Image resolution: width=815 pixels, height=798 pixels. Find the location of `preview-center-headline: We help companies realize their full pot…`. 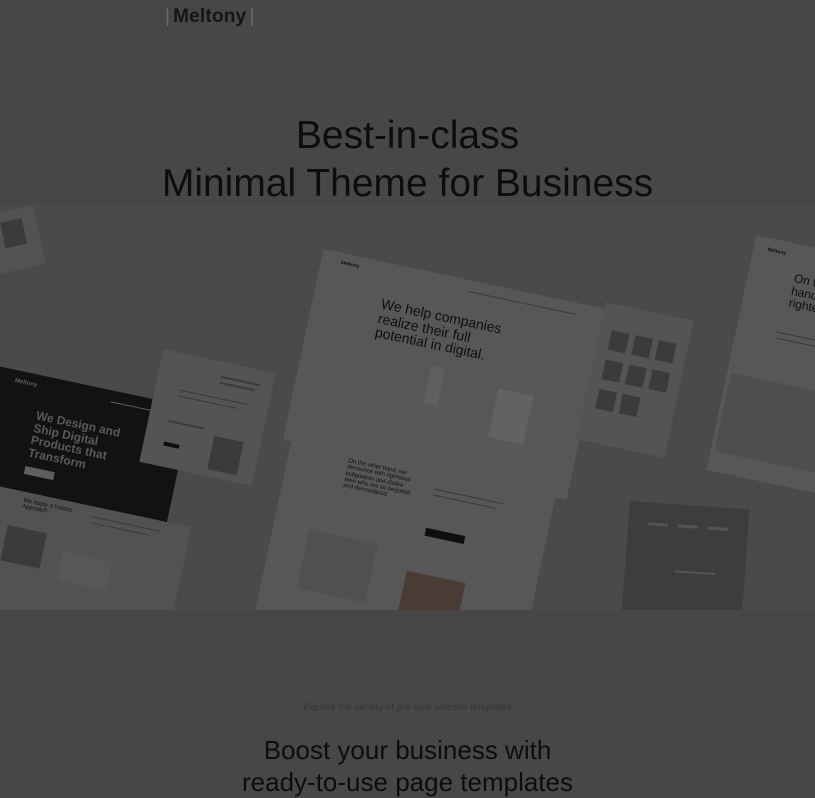

preview-center-headline: We help companies realize their full pot… is located at coordinates (438, 329).